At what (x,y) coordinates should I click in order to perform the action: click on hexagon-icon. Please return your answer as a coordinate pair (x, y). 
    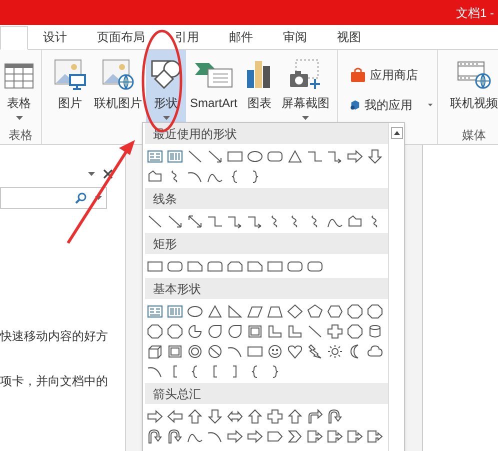
    Looking at the image, I should click on (335, 311).